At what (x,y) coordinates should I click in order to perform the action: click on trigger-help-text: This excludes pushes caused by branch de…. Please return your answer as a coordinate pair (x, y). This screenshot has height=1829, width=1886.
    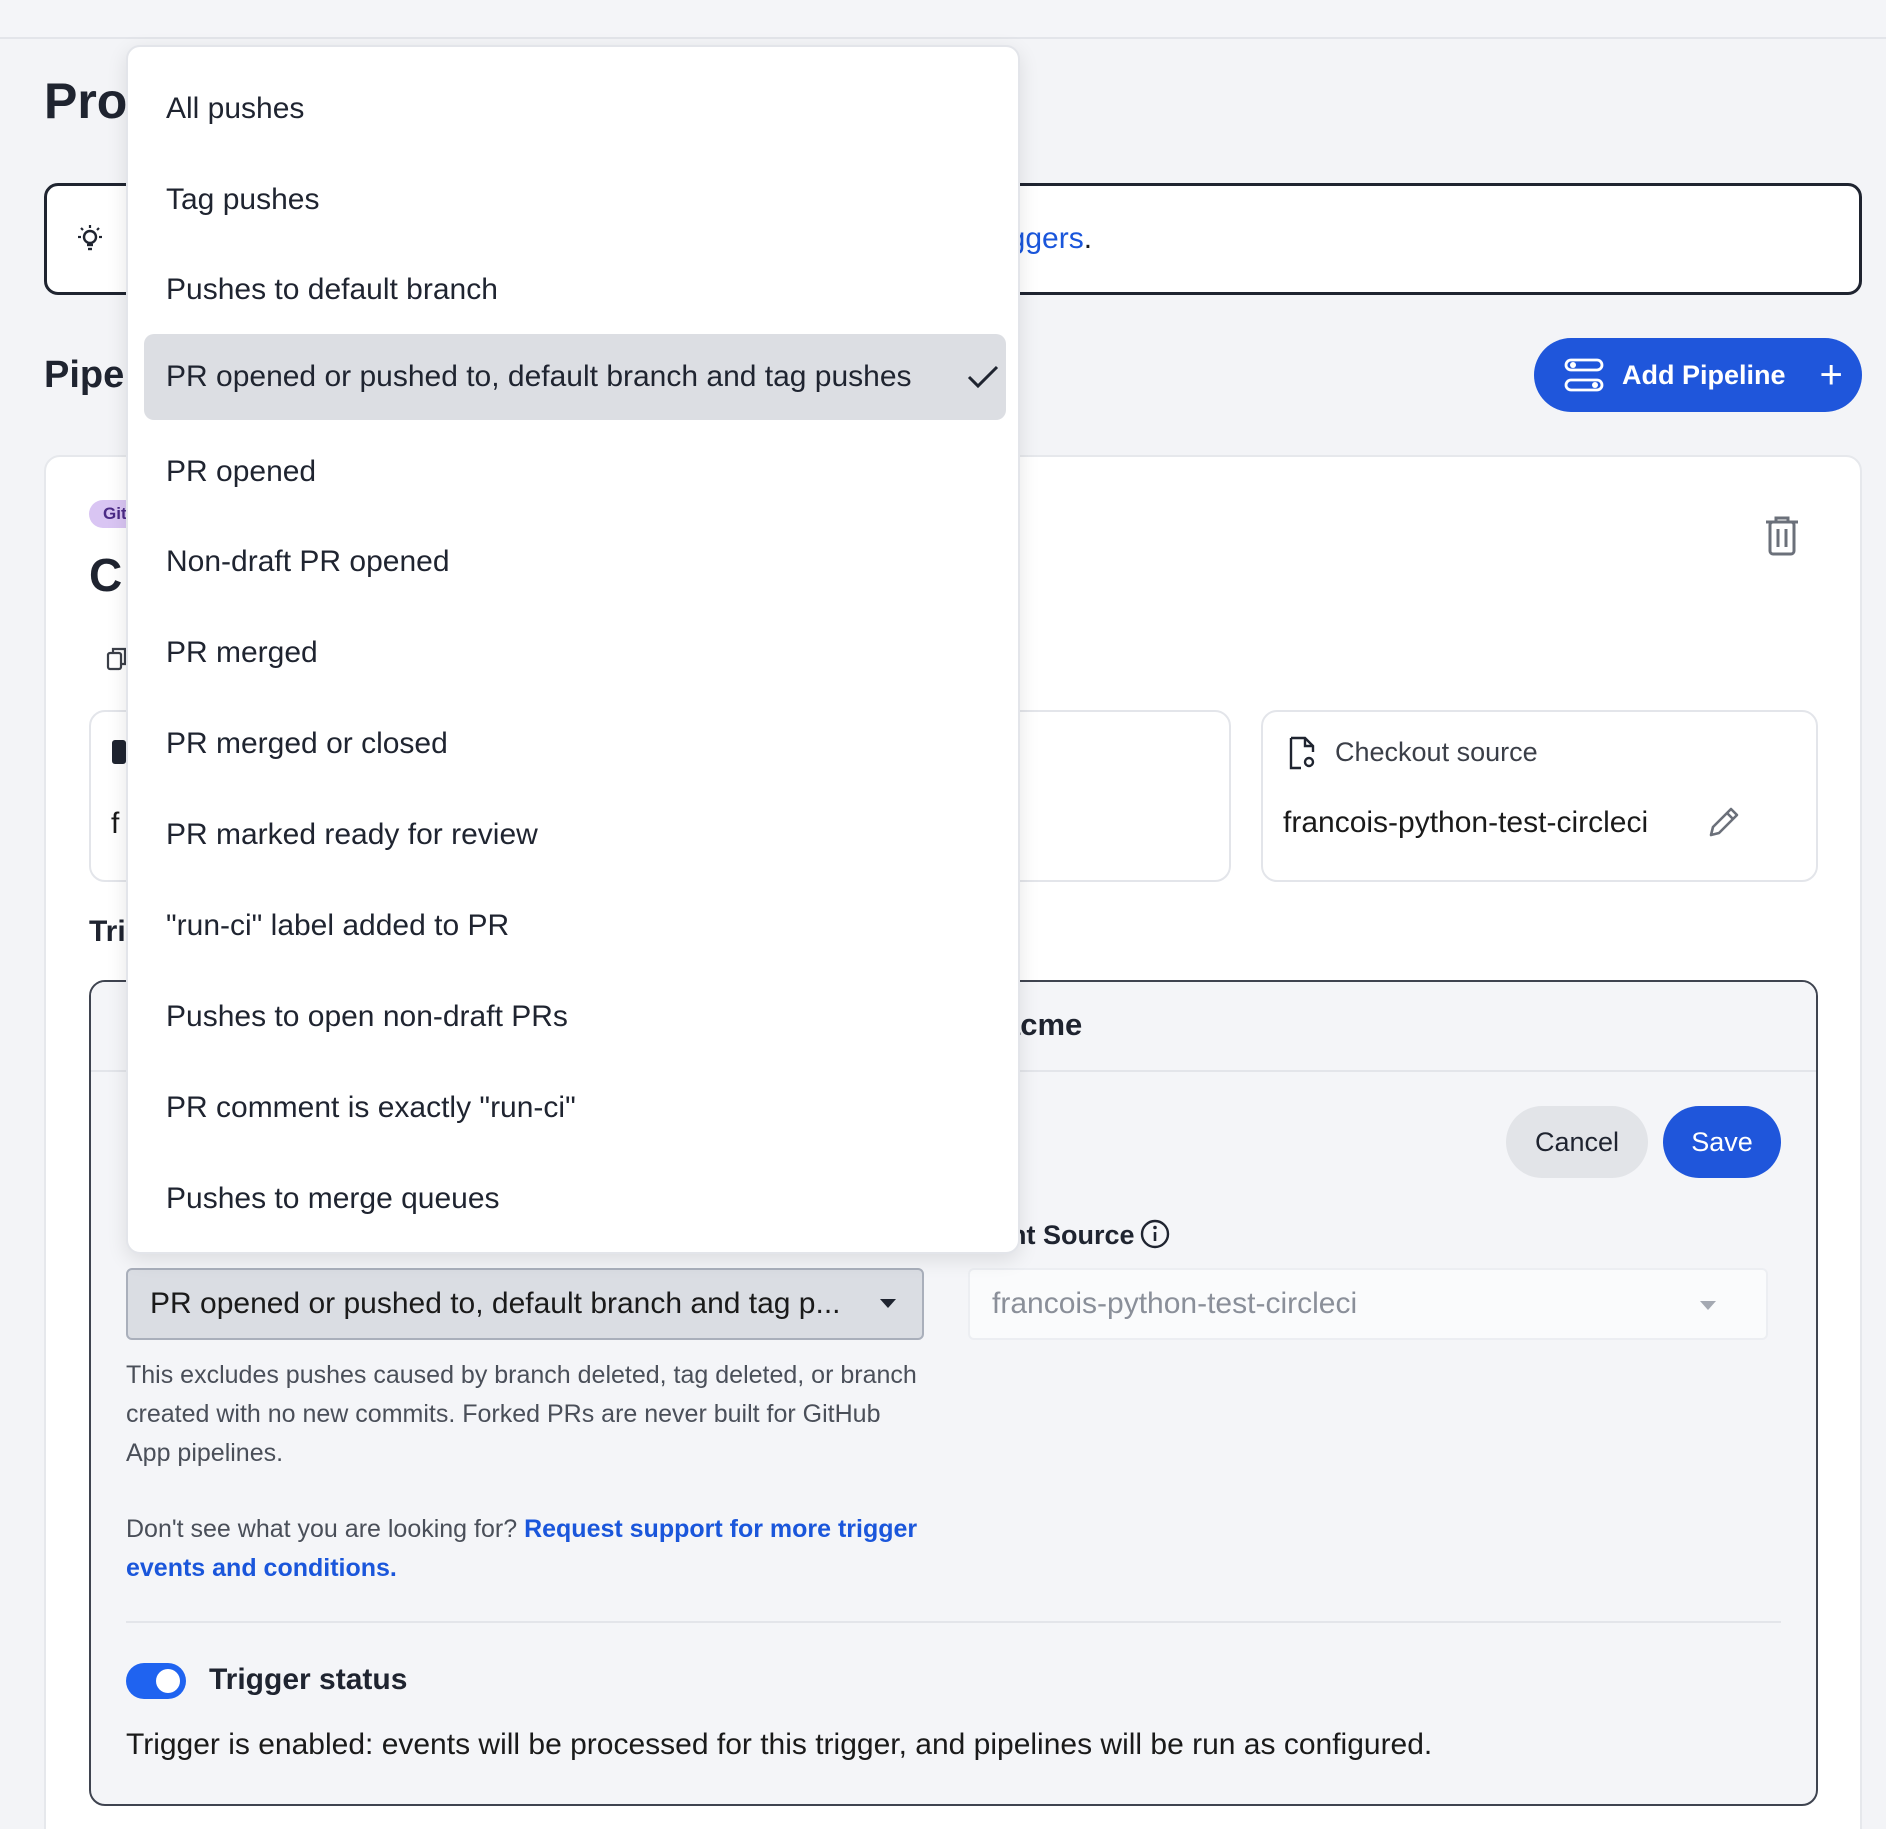
    Looking at the image, I should click on (521, 1414).